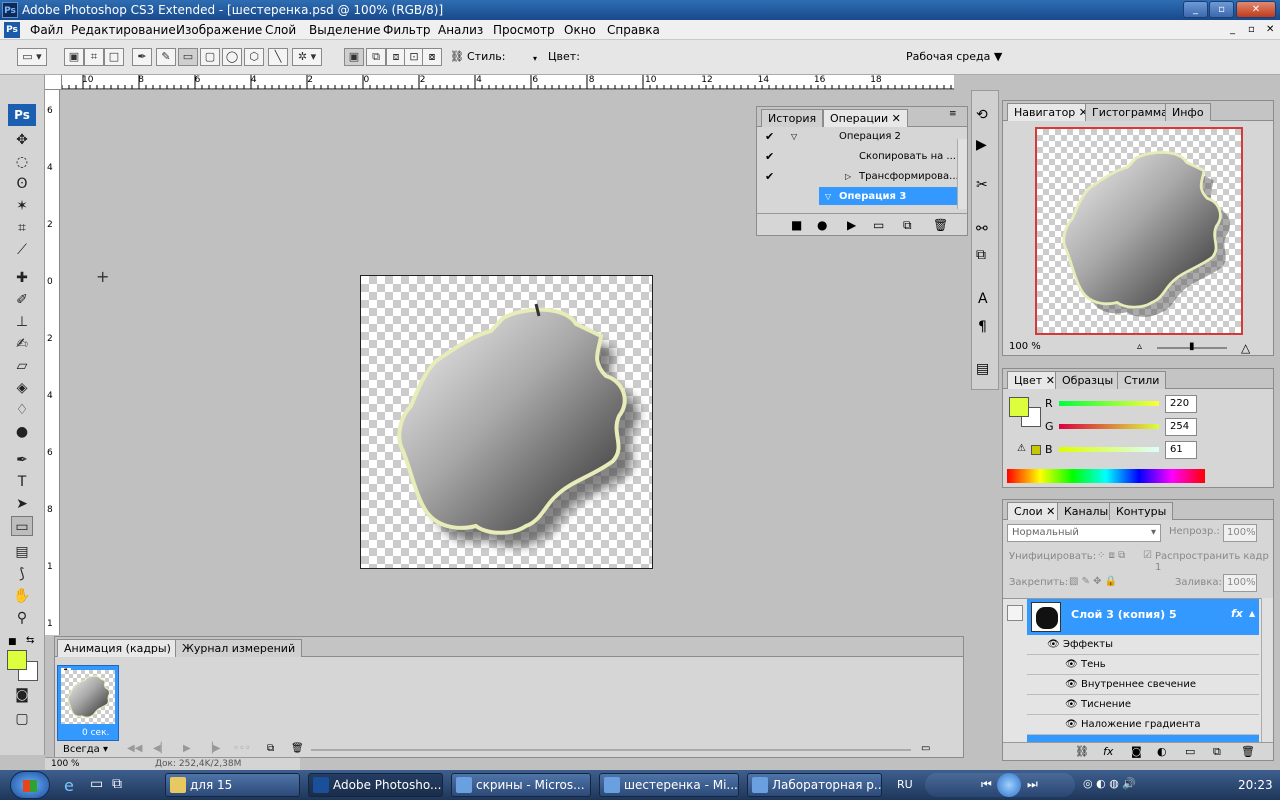 The width and height of the screenshot is (1280, 800). What do you see at coordinates (30, 785) in the screenshot?
I see `start-button` at bounding box center [30, 785].